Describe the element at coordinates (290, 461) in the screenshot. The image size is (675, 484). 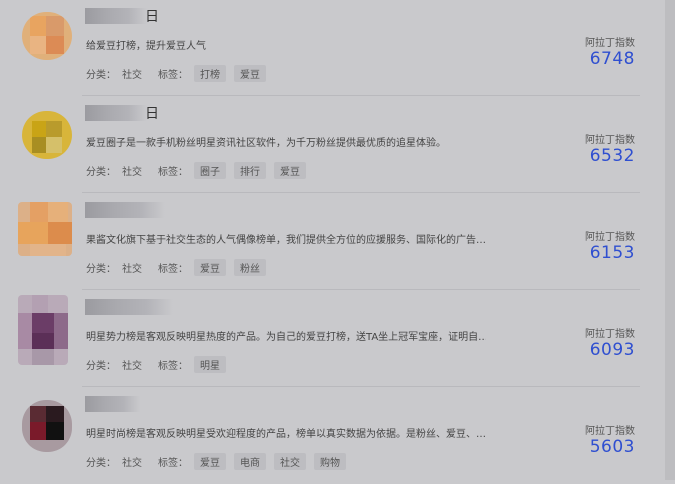
I see `tag: 社交` at that location.